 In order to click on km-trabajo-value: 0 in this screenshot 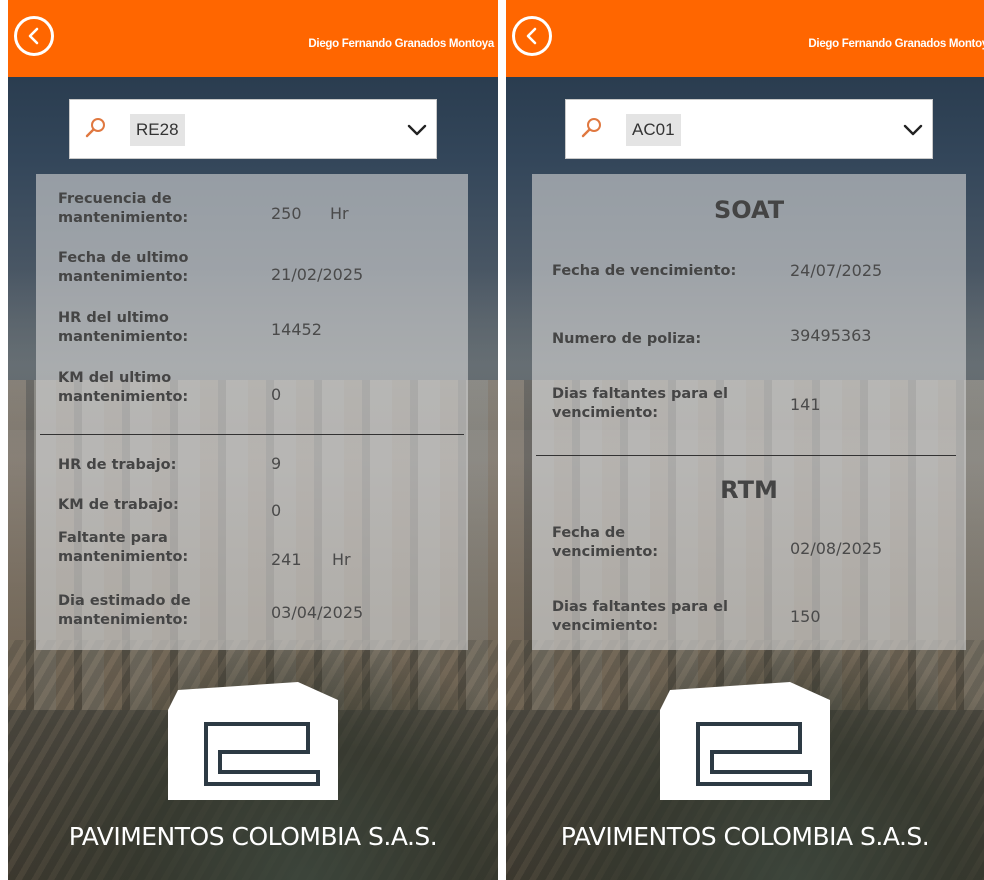, I will do `click(276, 510)`.